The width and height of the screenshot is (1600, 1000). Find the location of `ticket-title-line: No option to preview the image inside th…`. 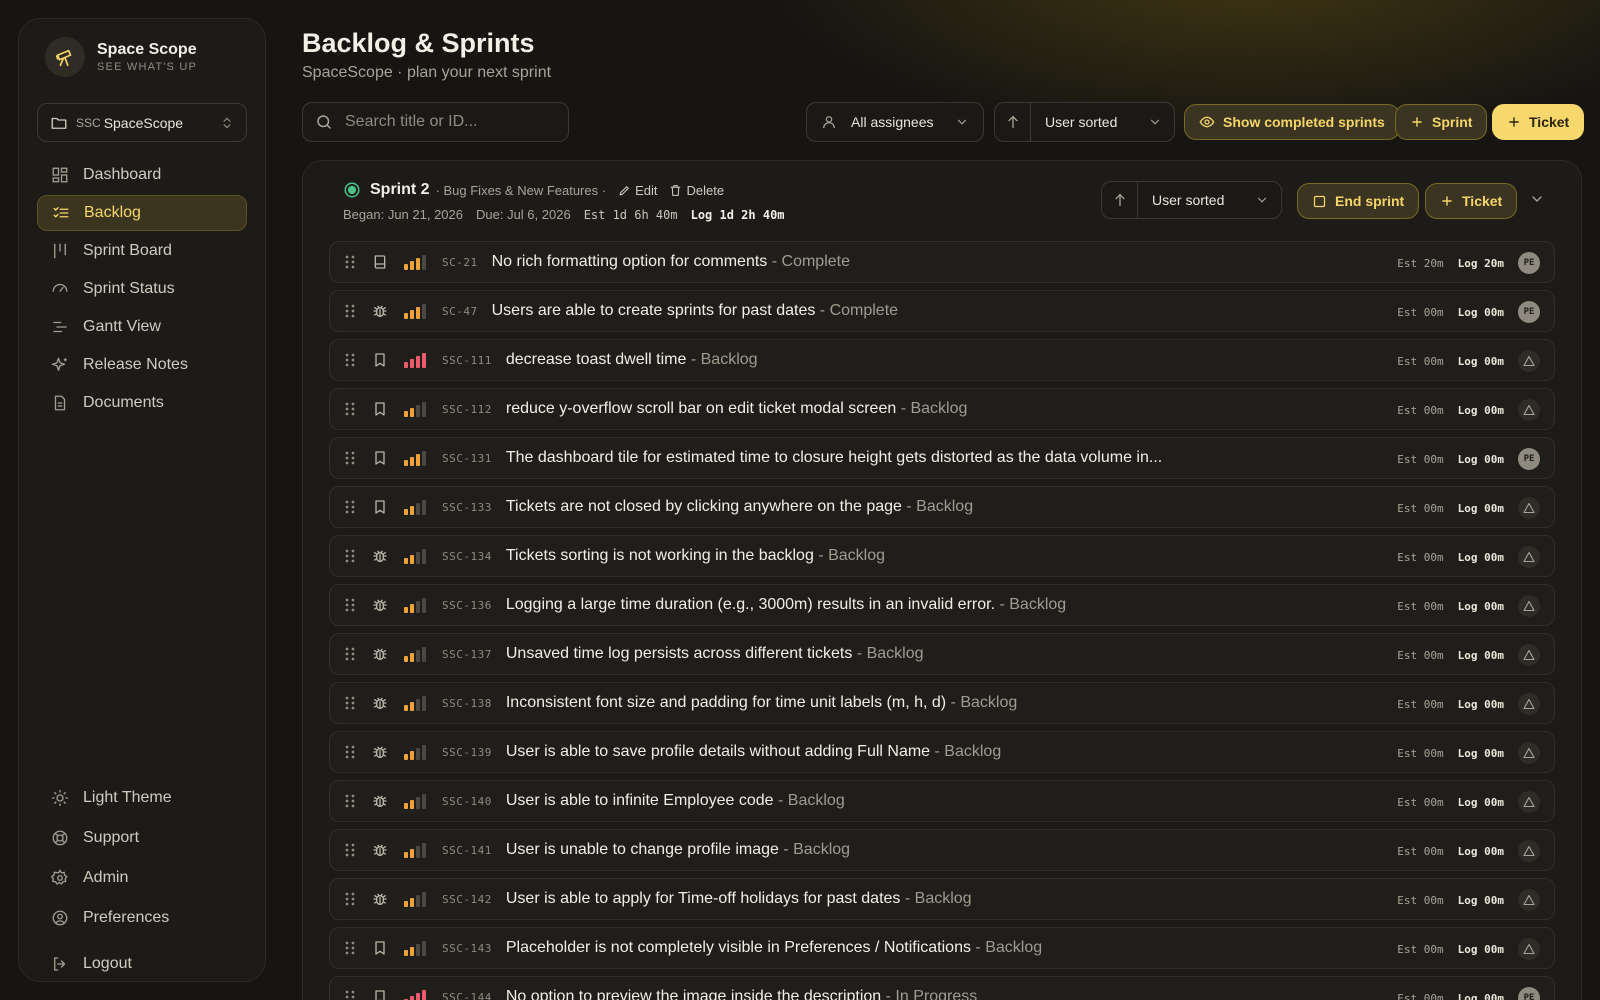

ticket-title-line: No option to preview the image inside th… is located at coordinates (741, 994).